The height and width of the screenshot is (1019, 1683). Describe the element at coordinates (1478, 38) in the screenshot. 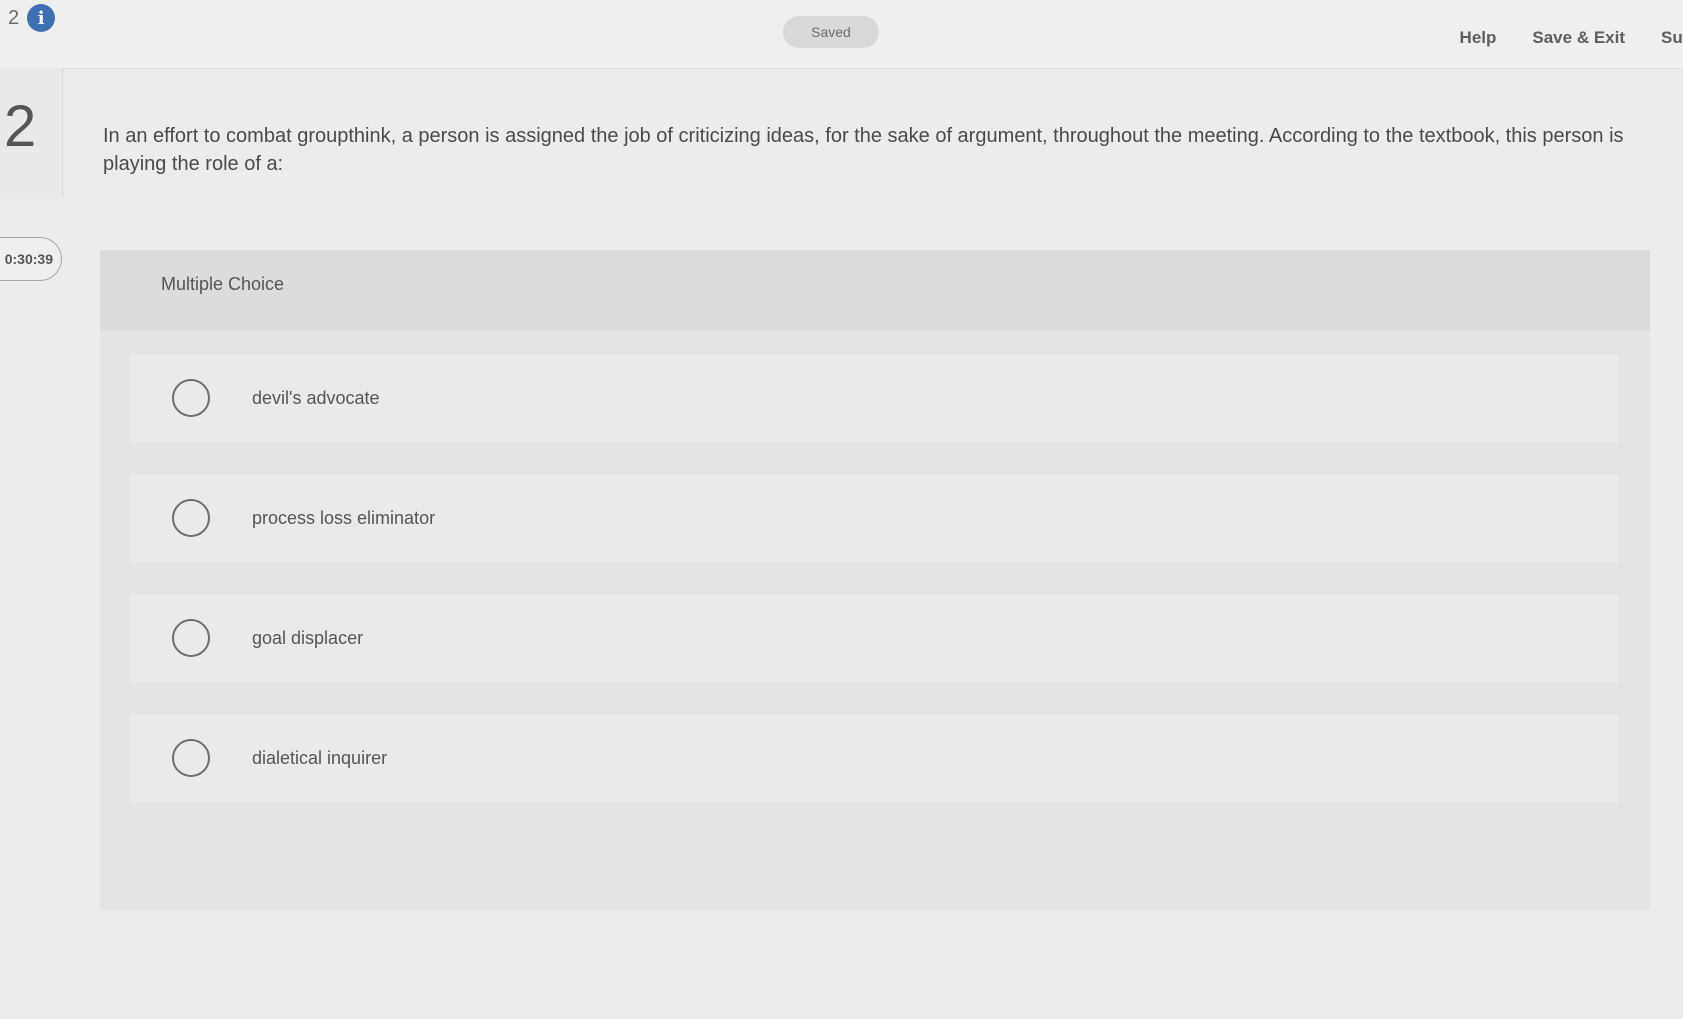

I see `help-link: Help` at that location.